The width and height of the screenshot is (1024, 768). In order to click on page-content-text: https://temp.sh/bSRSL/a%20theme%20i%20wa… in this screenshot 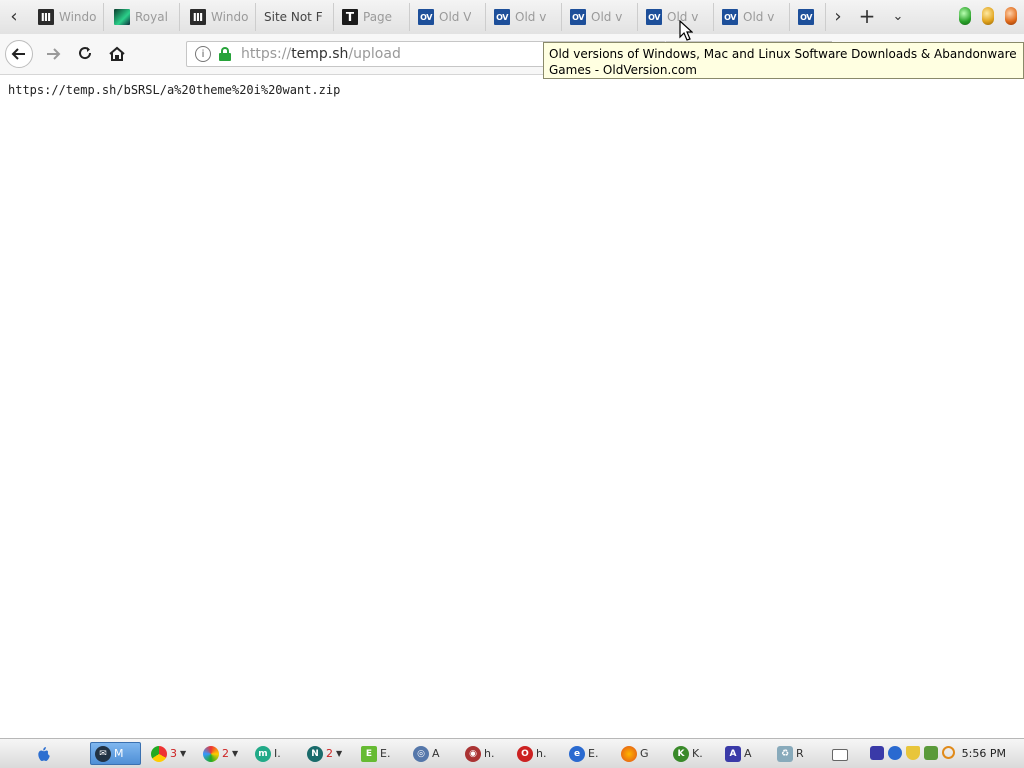, I will do `click(174, 90)`.